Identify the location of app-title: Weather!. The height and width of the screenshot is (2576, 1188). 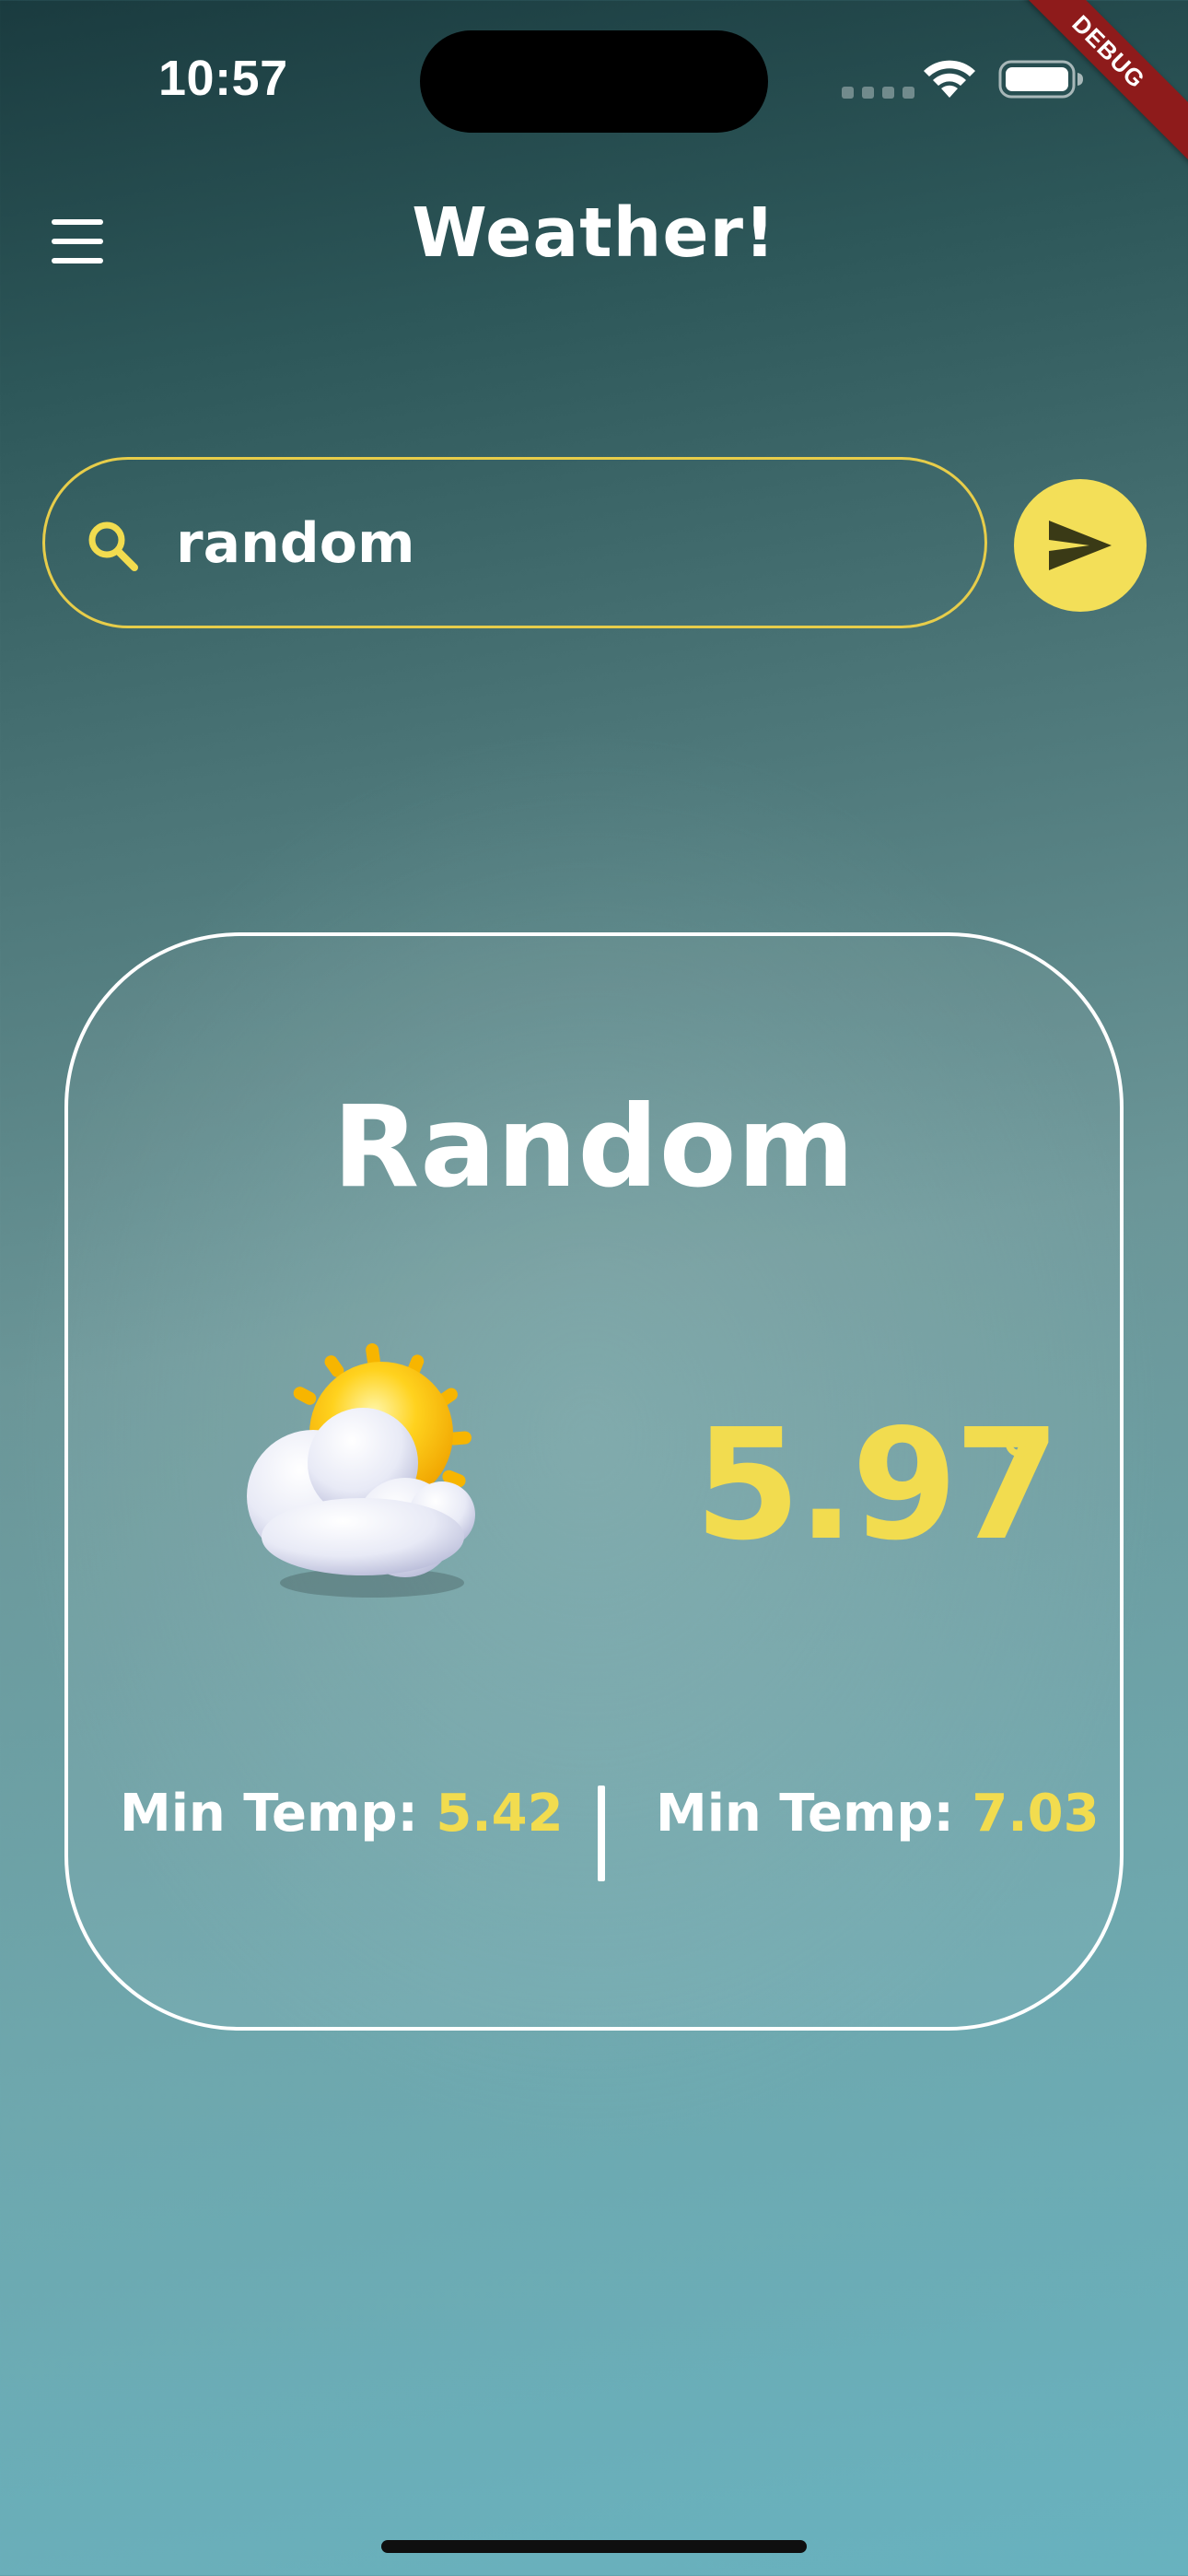
(594, 233).